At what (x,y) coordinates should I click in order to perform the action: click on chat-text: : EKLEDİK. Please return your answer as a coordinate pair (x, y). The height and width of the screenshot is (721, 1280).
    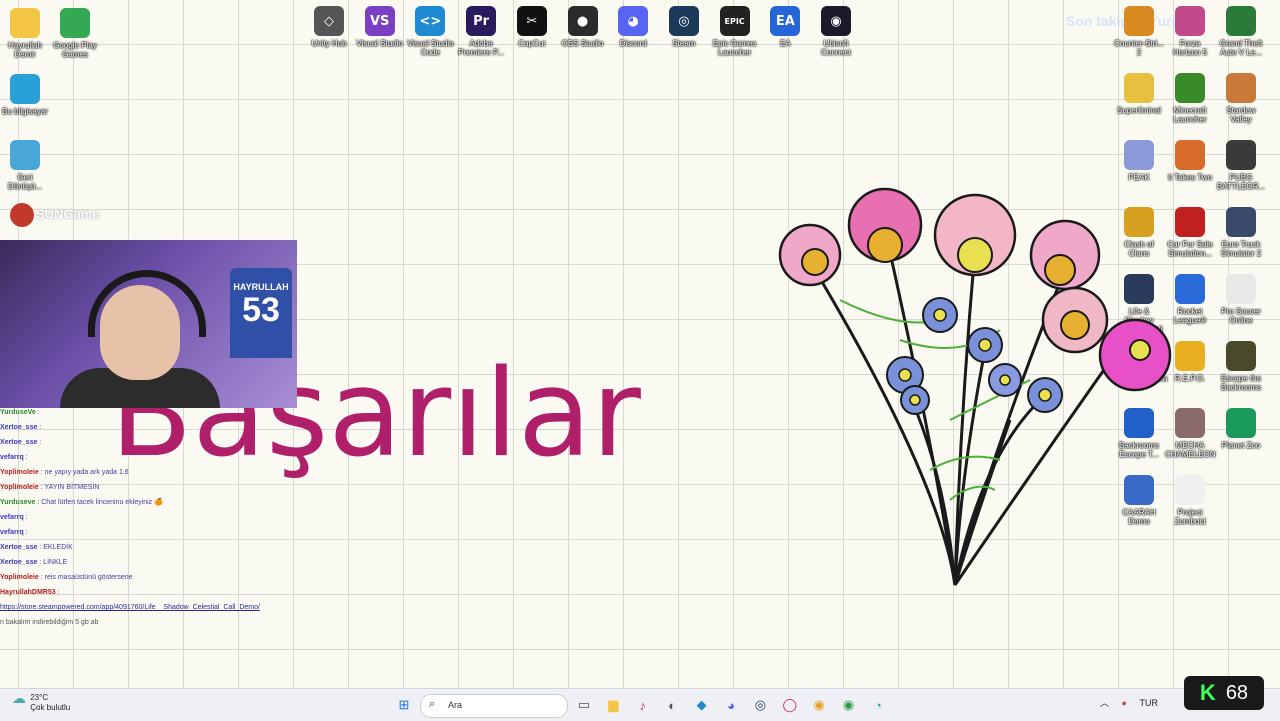
    Looking at the image, I should click on (55, 547).